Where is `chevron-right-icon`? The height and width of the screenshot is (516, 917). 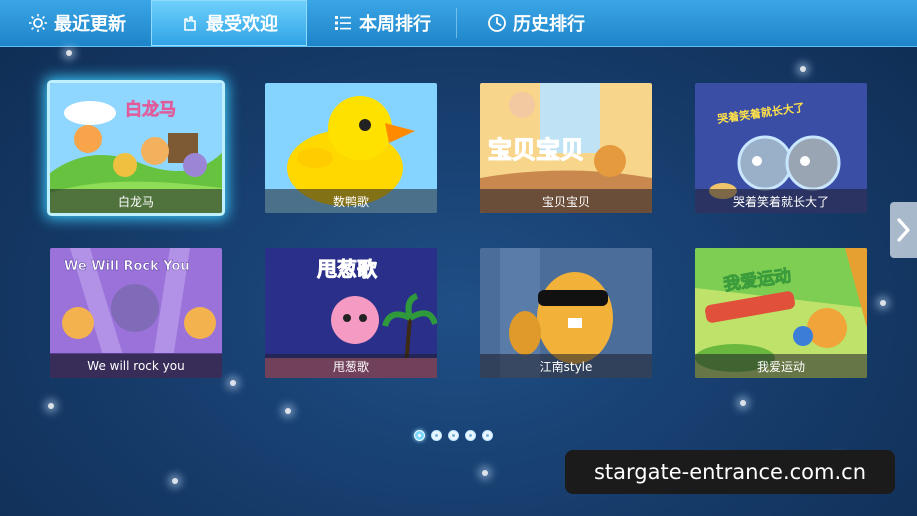
chevron-right-icon is located at coordinates (903, 230).